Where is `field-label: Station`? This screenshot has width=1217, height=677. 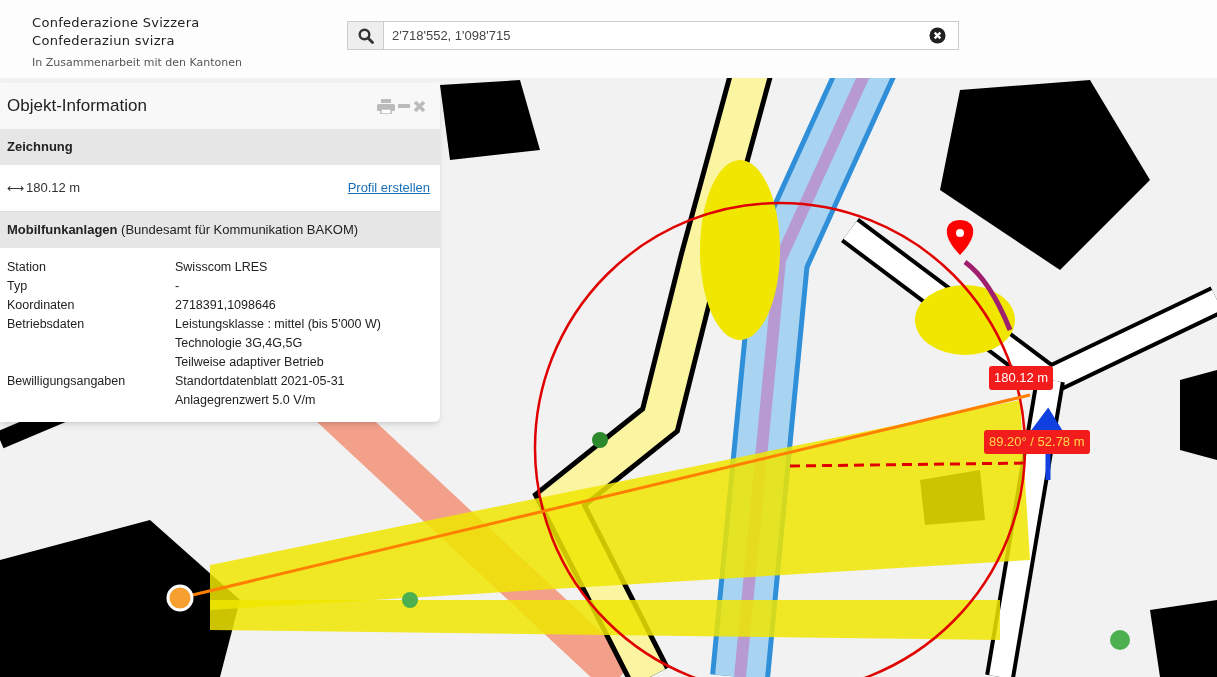
field-label: Station is located at coordinates (27, 267).